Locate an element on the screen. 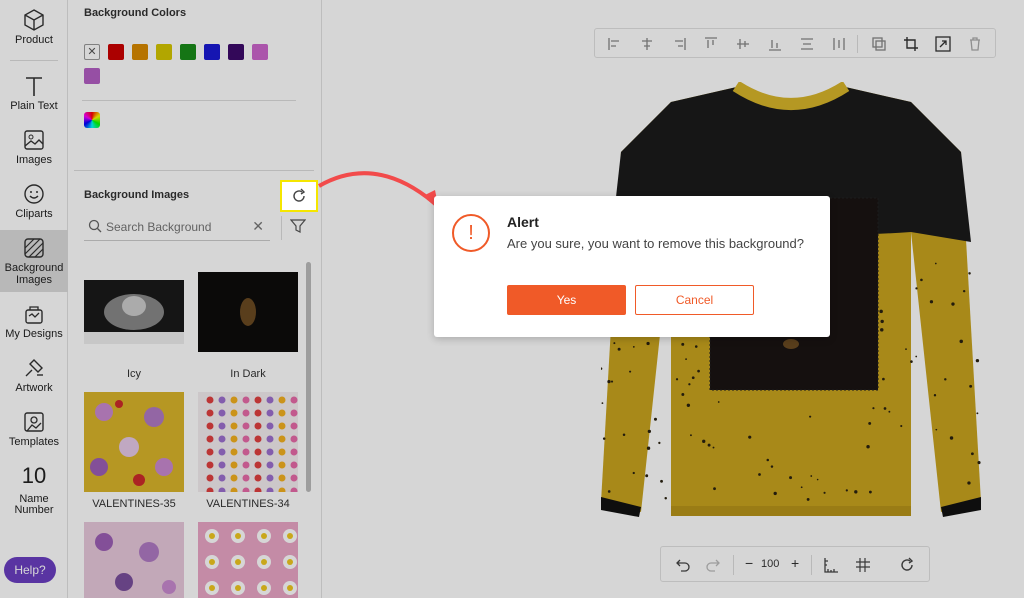  yes-button: Yes is located at coordinates (566, 300).